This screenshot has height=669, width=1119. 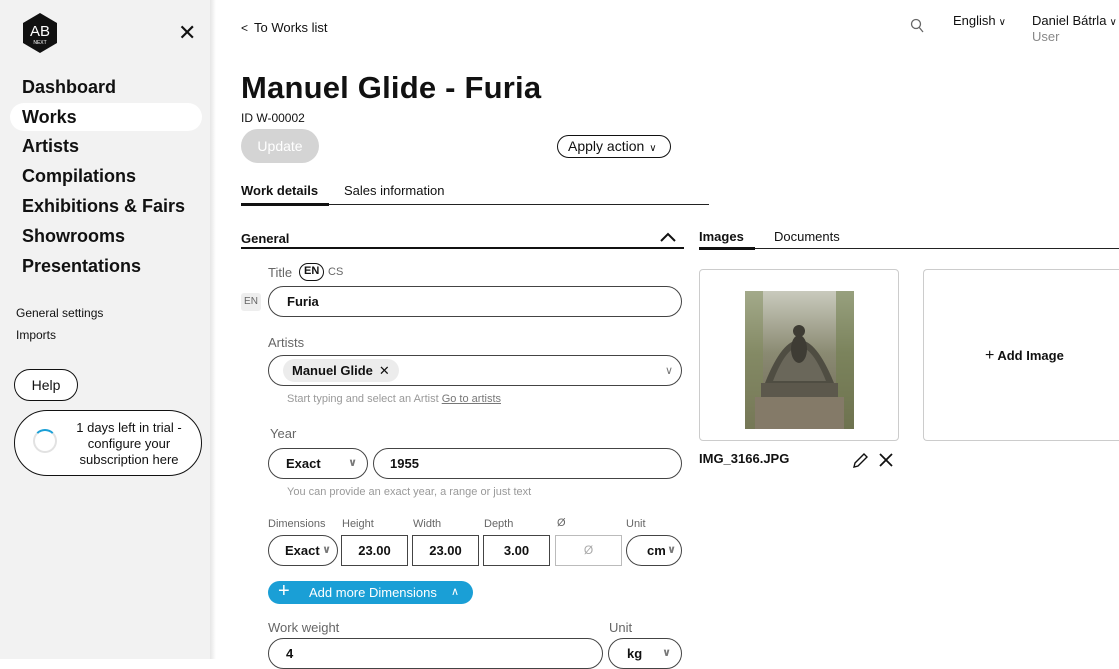 What do you see at coordinates (304, 627) in the screenshot?
I see `work-weight-label: Work weight` at bounding box center [304, 627].